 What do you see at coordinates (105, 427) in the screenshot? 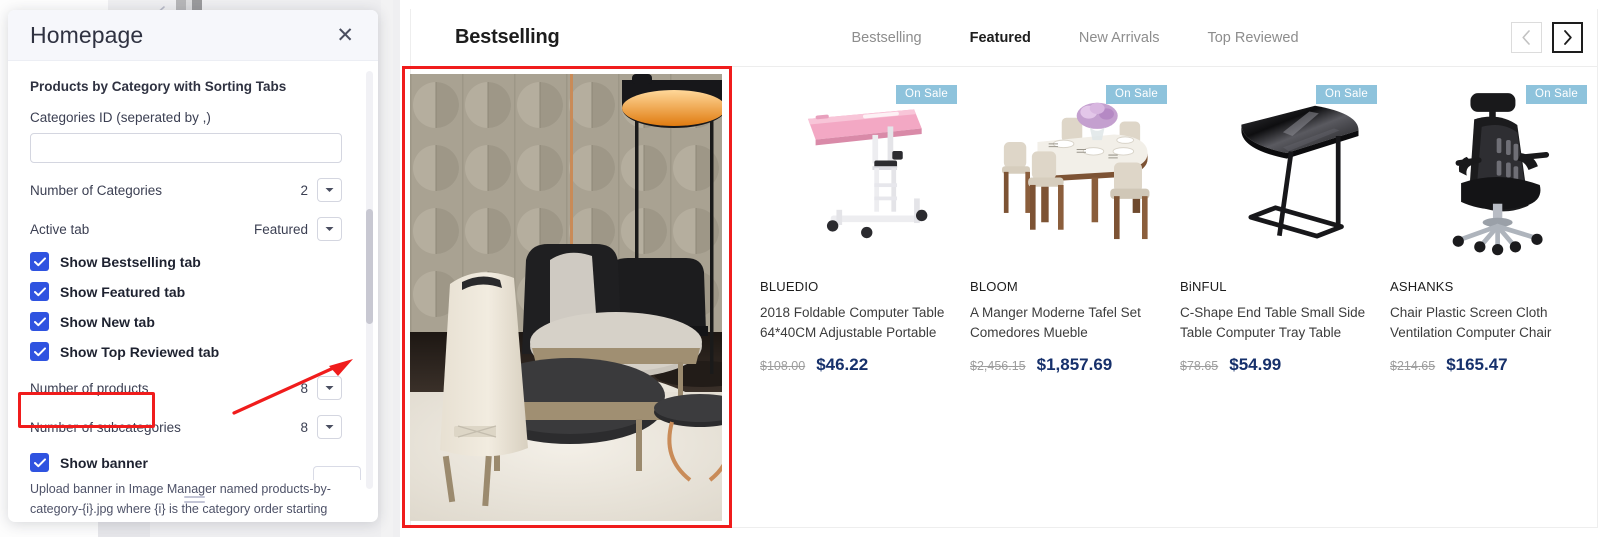
I see `row-label: Number of subcategories` at bounding box center [105, 427].